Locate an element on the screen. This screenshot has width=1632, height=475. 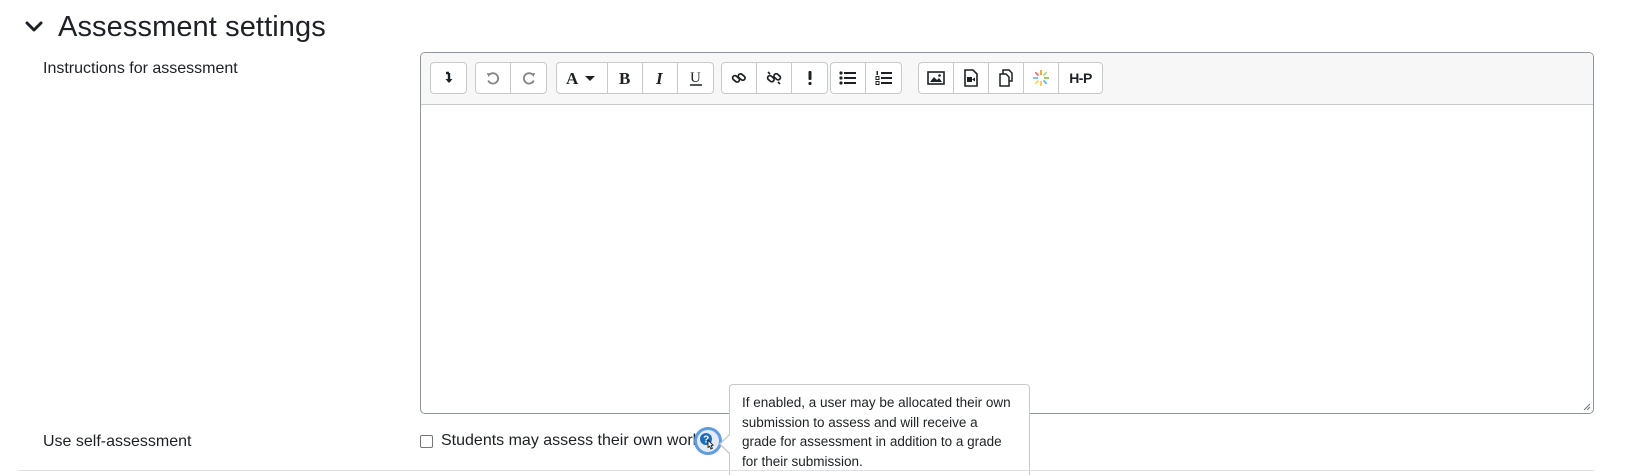
toolbar-group-collapse is located at coordinates (448, 78).